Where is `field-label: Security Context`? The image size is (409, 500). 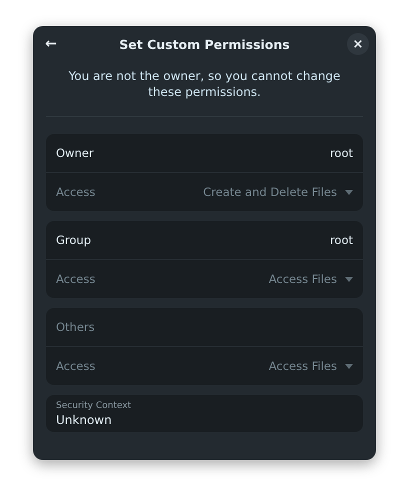
field-label: Security Context is located at coordinates (94, 406).